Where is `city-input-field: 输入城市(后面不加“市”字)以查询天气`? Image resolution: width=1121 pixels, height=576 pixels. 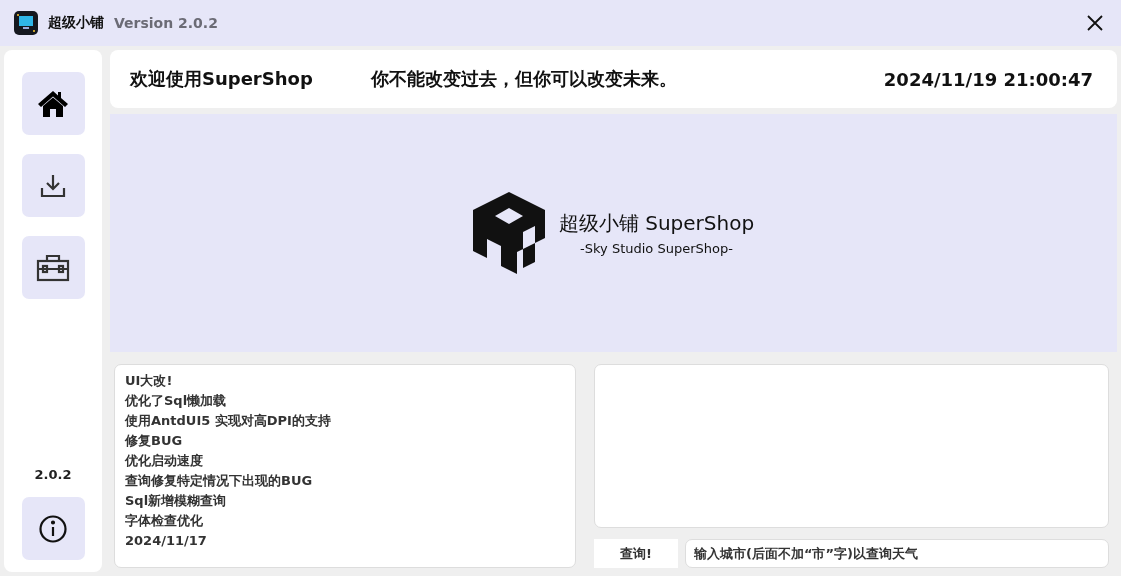
city-input-field: 输入城市(后面不加“市”字)以查询天气 is located at coordinates (897, 553).